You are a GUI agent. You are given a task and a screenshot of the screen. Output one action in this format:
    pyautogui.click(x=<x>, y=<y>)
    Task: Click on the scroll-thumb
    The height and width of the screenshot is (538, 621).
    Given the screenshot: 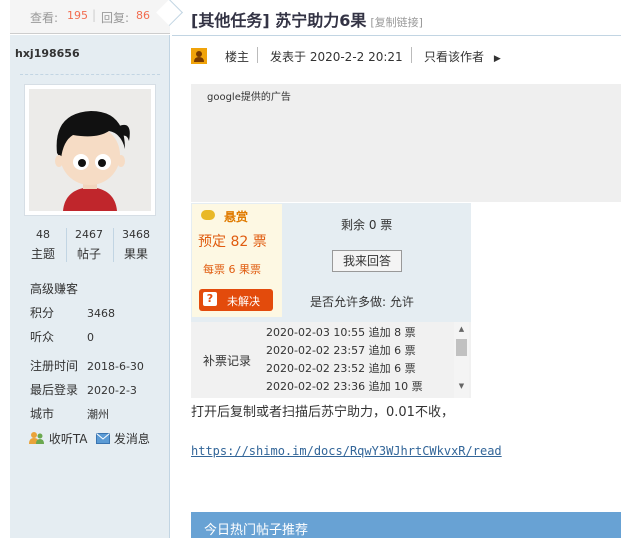 What is the action you would take?
    pyautogui.click(x=461, y=347)
    